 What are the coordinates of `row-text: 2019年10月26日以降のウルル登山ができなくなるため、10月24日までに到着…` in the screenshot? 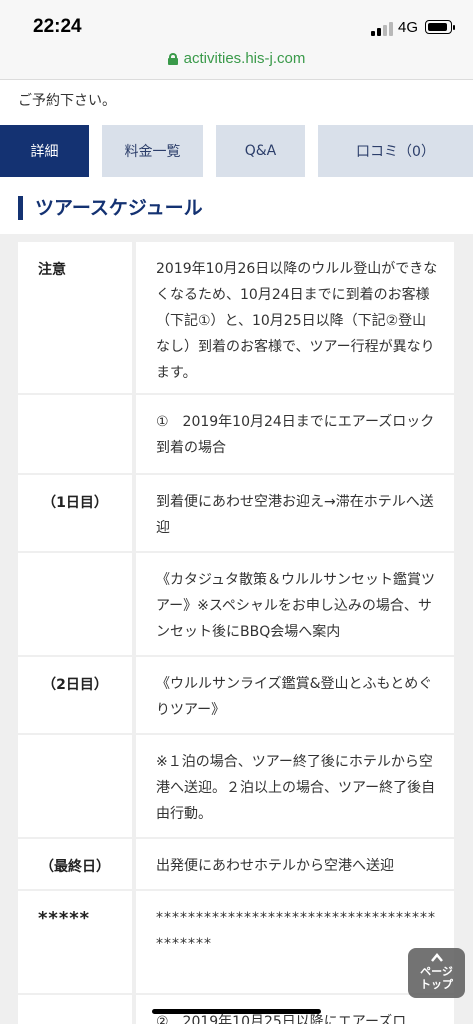 It's located at (295, 317).